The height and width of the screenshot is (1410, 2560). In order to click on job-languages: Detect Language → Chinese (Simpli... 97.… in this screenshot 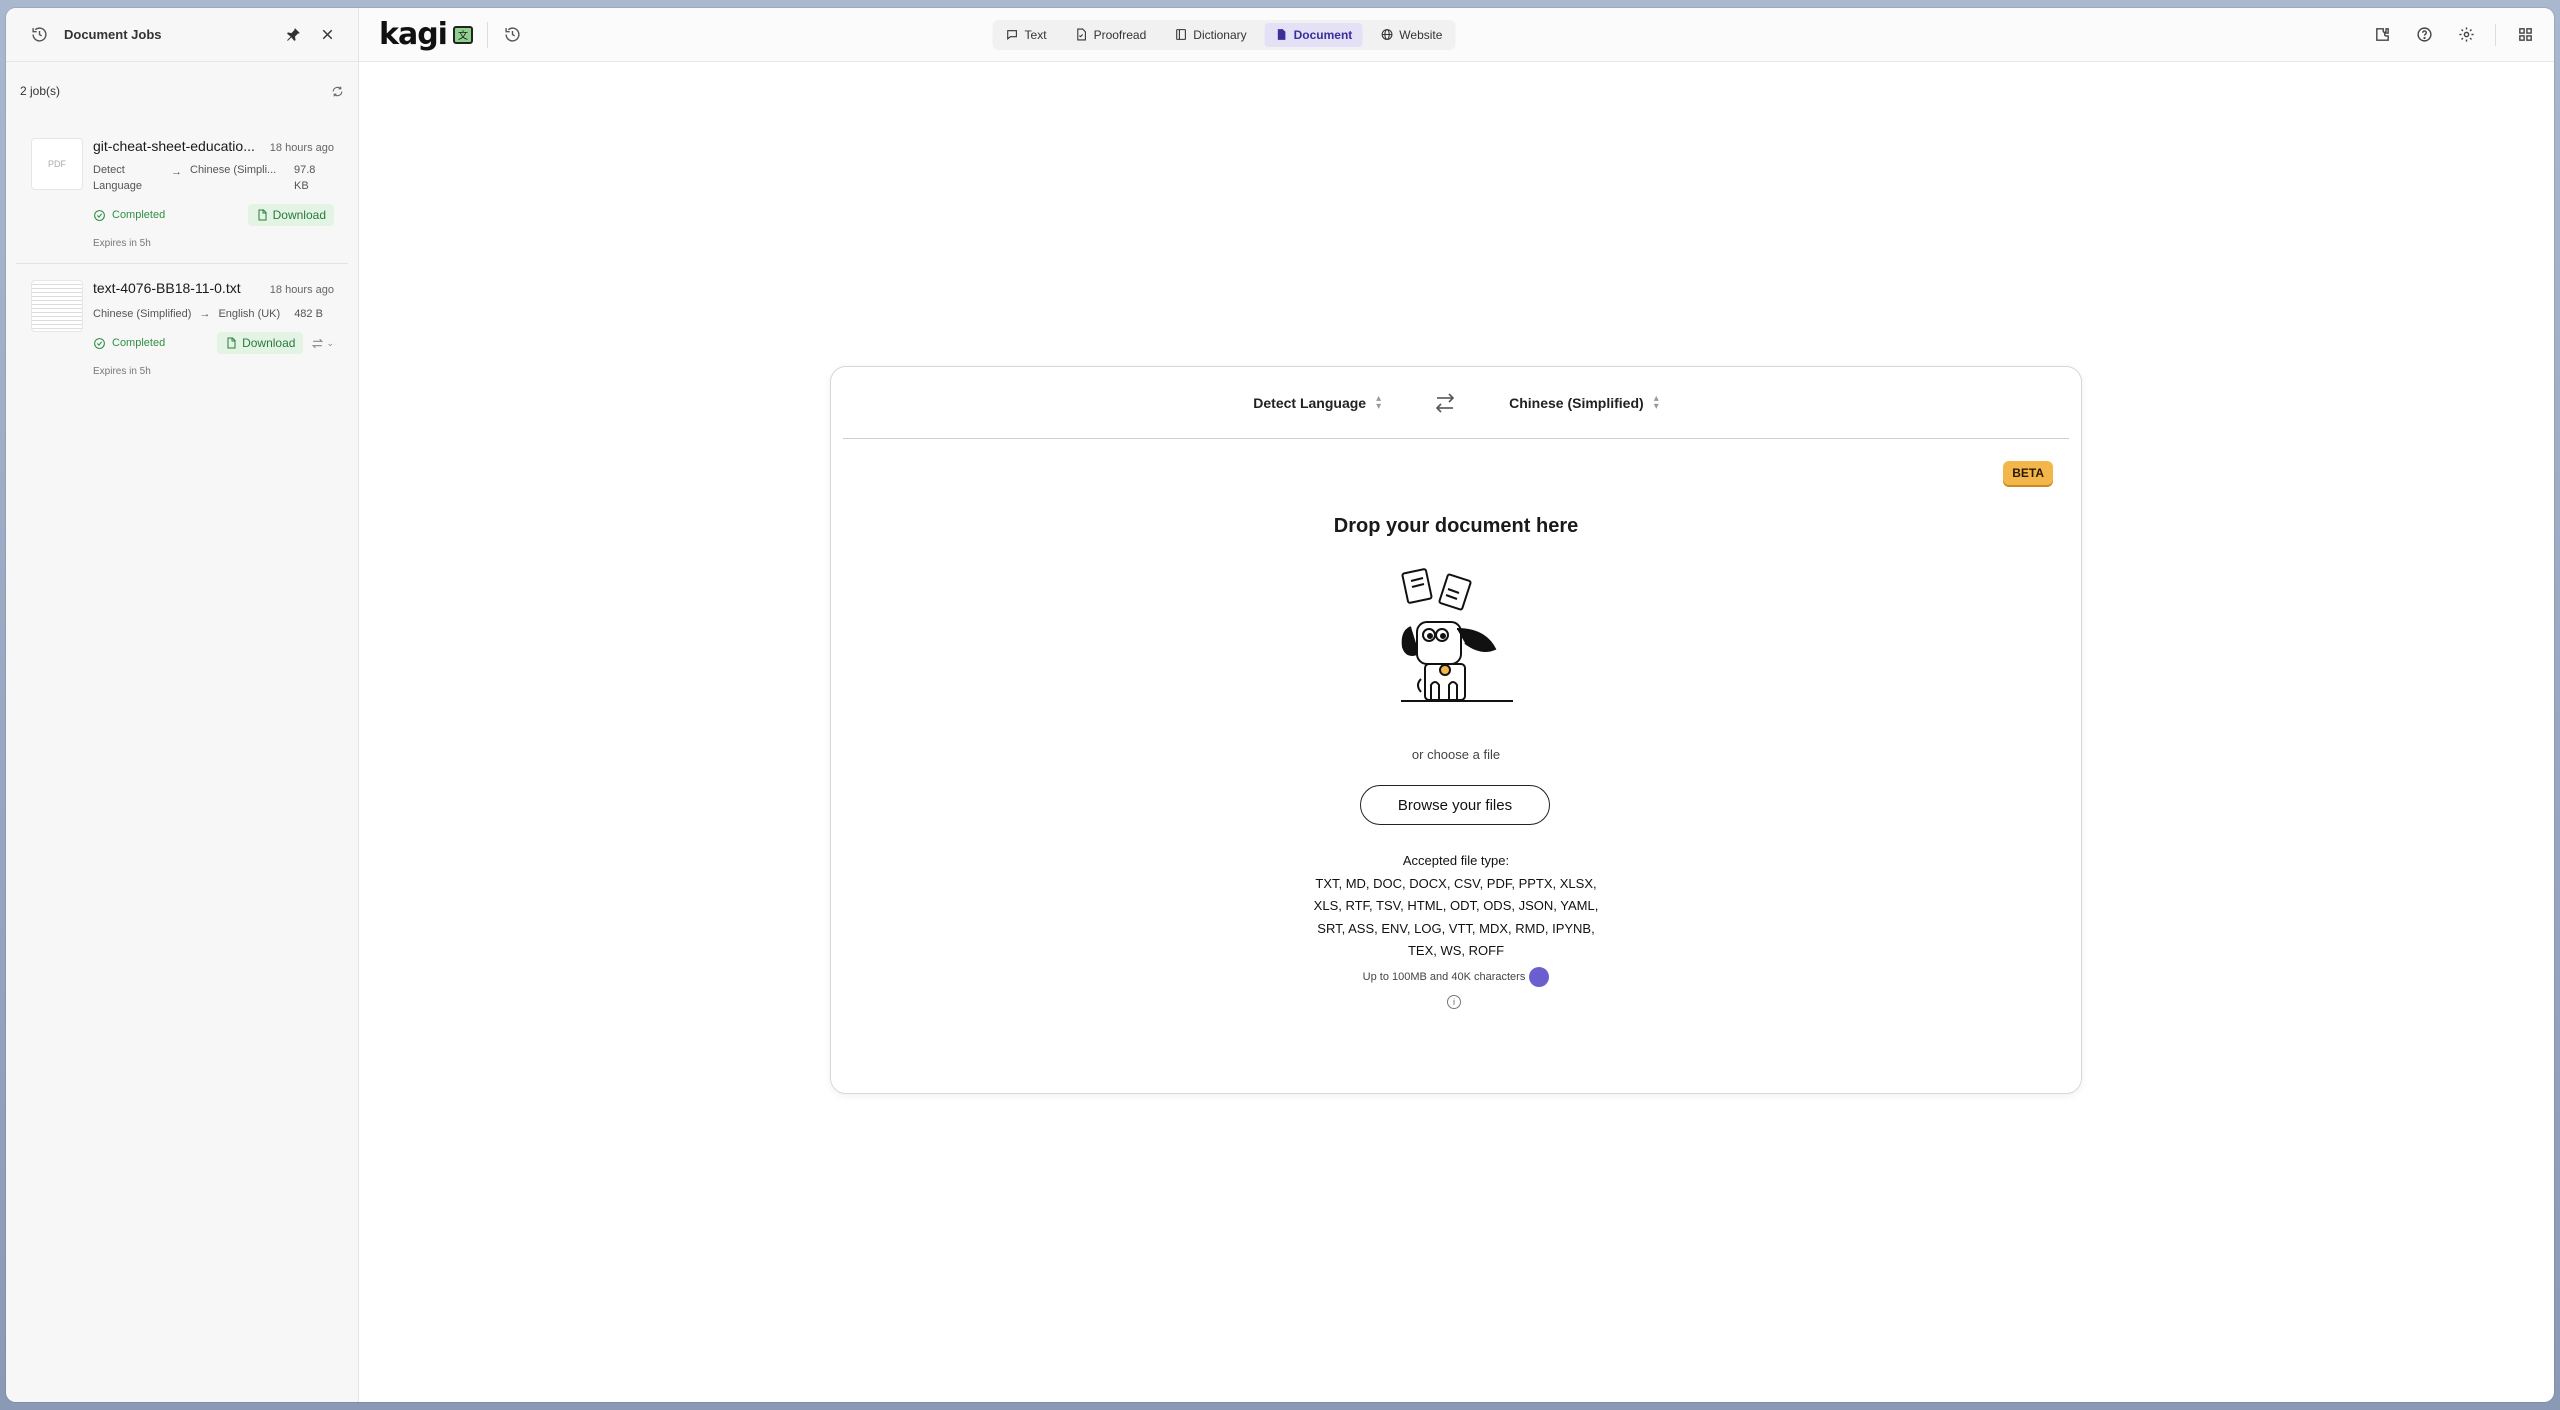, I will do `click(213, 178)`.